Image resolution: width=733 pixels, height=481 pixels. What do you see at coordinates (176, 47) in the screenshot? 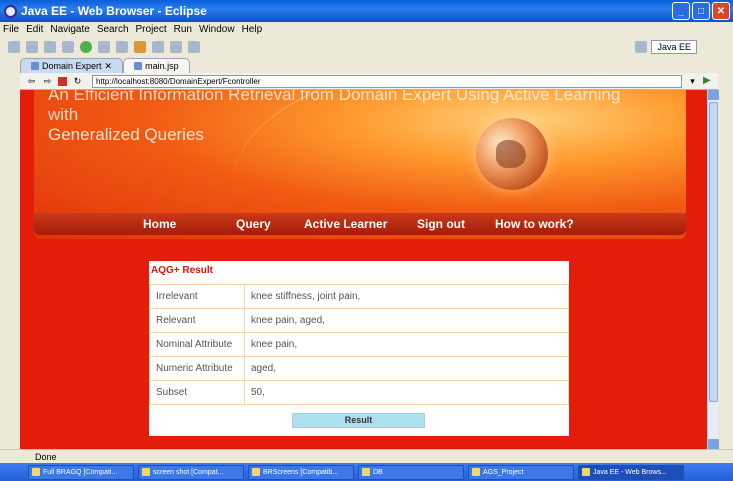
I see `back-nav-icon` at bounding box center [176, 47].